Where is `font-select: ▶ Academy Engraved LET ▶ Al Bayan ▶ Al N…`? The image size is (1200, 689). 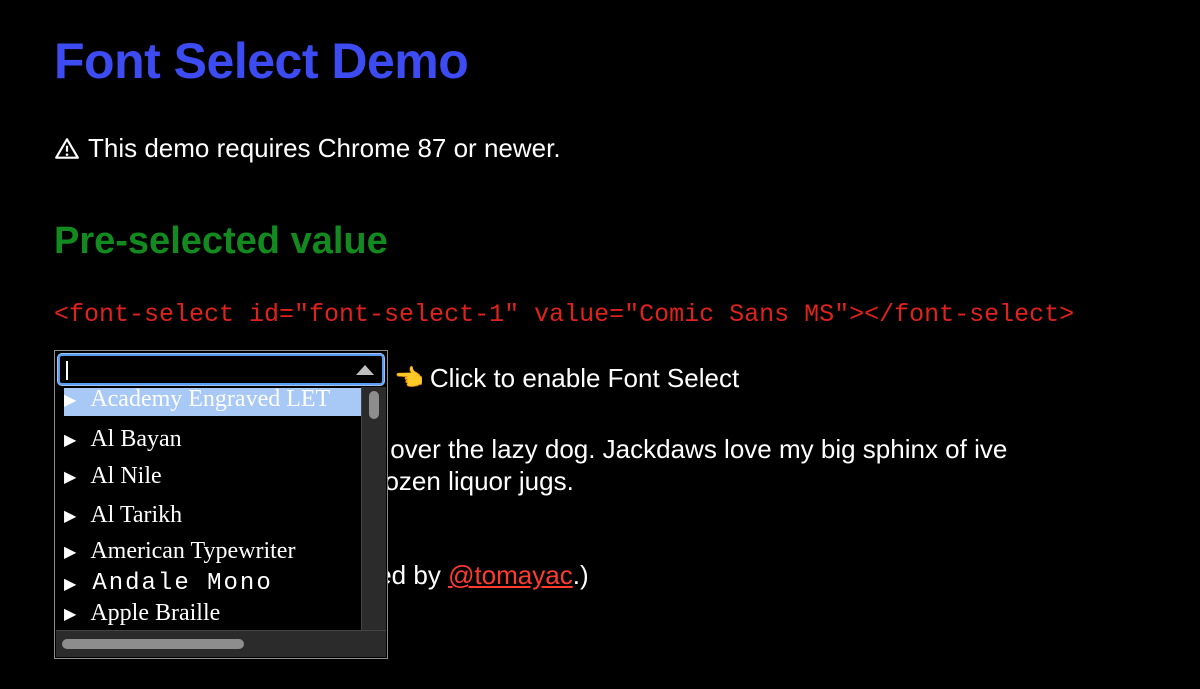
font-select: ▶ Academy Engraved LET ▶ Al Bayan ▶ Al N… is located at coordinates (221, 504).